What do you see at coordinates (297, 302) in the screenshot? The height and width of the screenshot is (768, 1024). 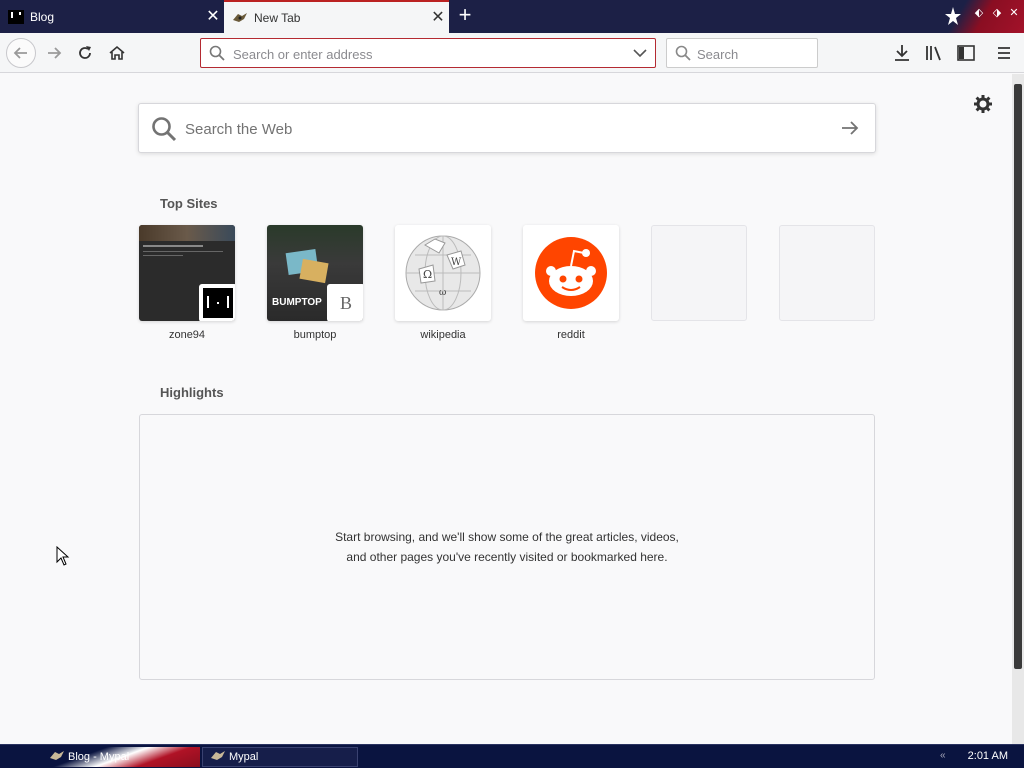 I see `bumptop-thumb-caption: BUMPTOP` at bounding box center [297, 302].